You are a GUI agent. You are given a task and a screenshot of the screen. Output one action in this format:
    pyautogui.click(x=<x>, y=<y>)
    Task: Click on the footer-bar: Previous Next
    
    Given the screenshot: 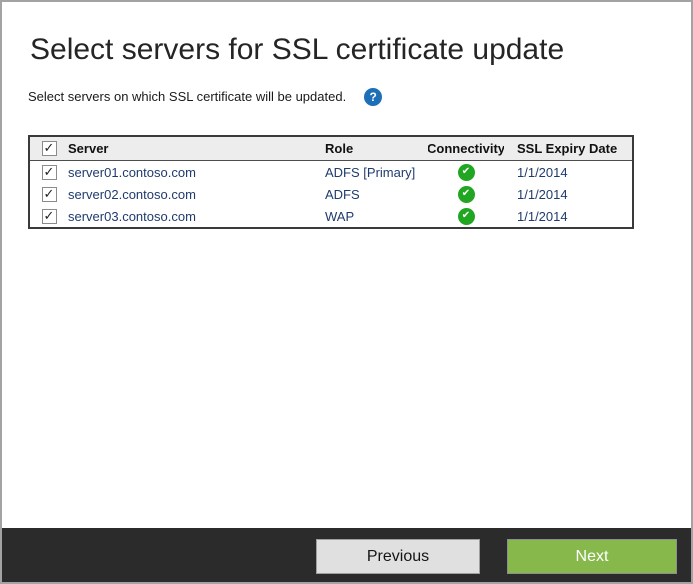 What is the action you would take?
    pyautogui.click(x=346, y=555)
    